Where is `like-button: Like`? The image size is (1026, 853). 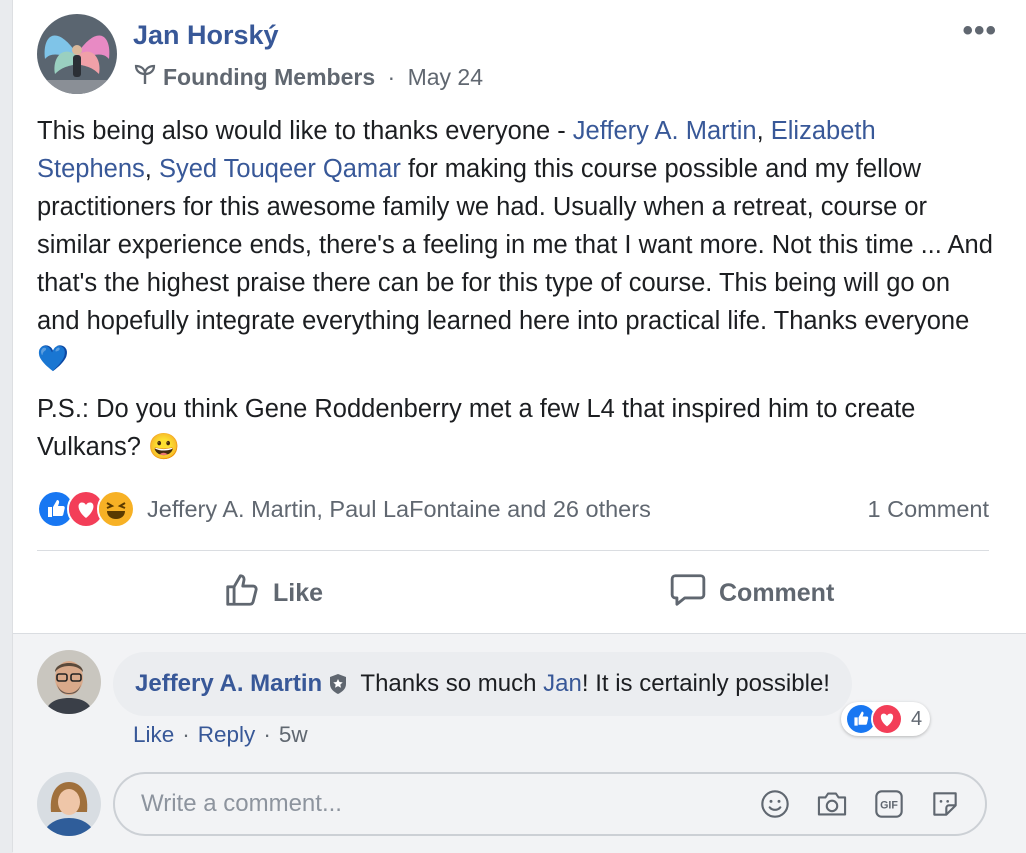 like-button: Like is located at coordinates (273, 593).